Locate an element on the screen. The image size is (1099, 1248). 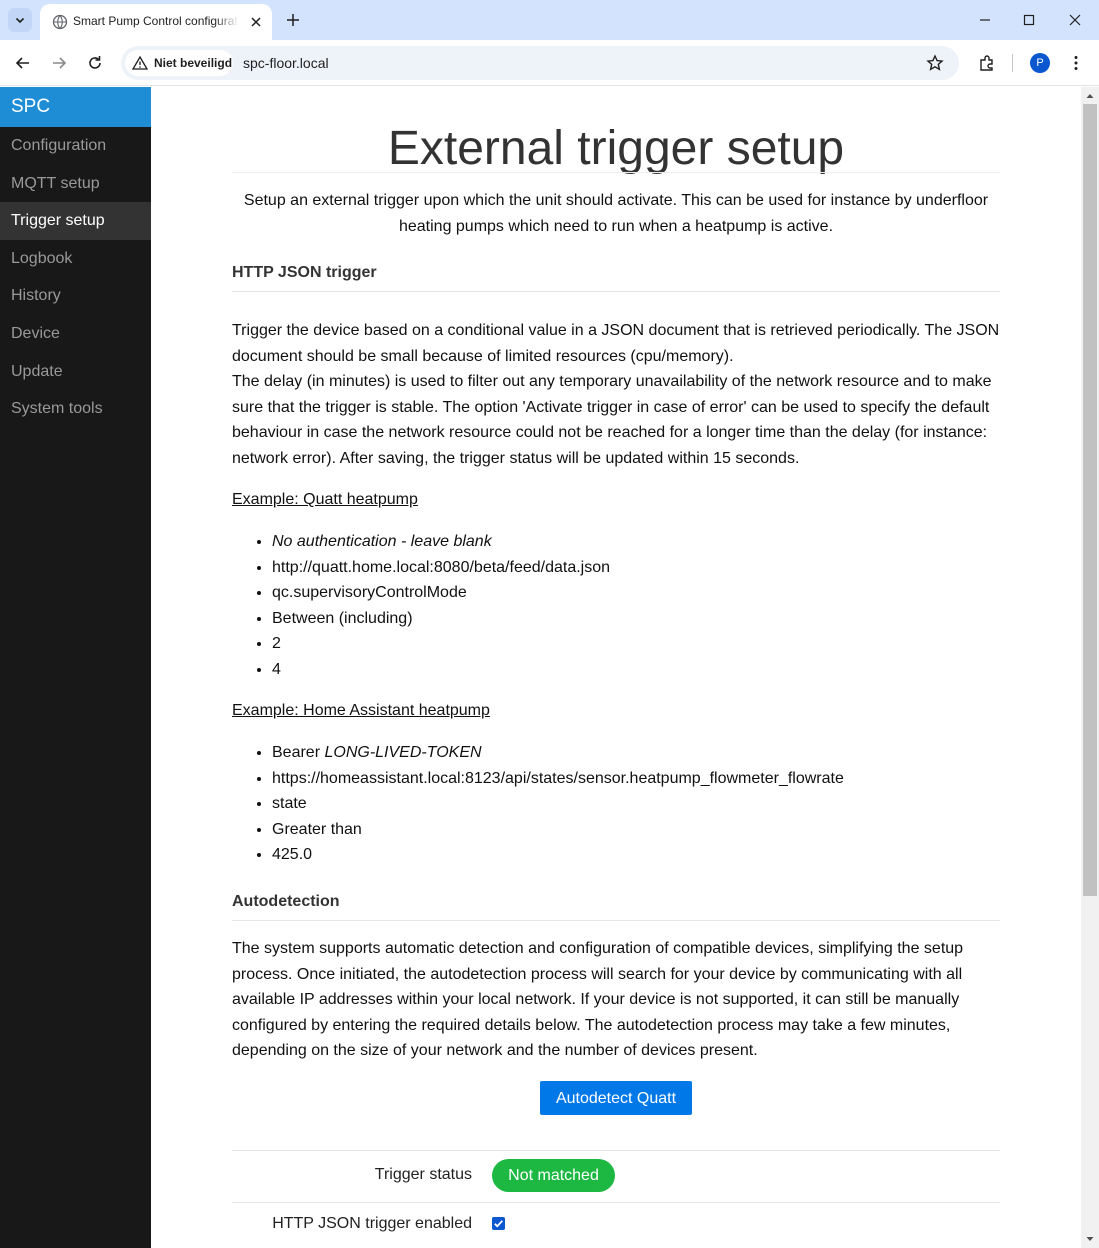
nav-item-update: Update is located at coordinates (75, 372).